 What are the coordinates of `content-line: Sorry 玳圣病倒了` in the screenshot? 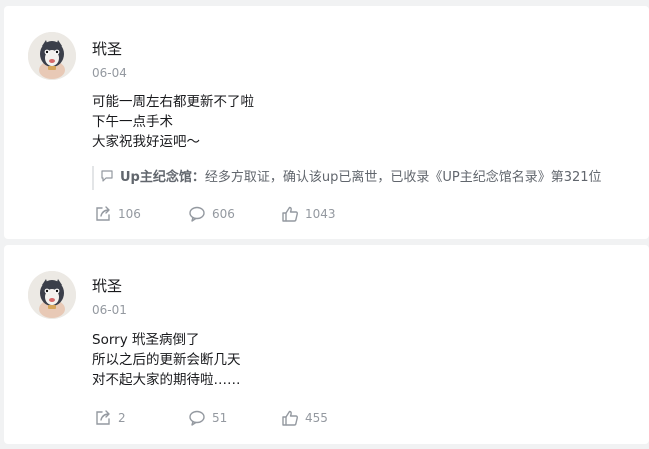 It's located at (146, 340).